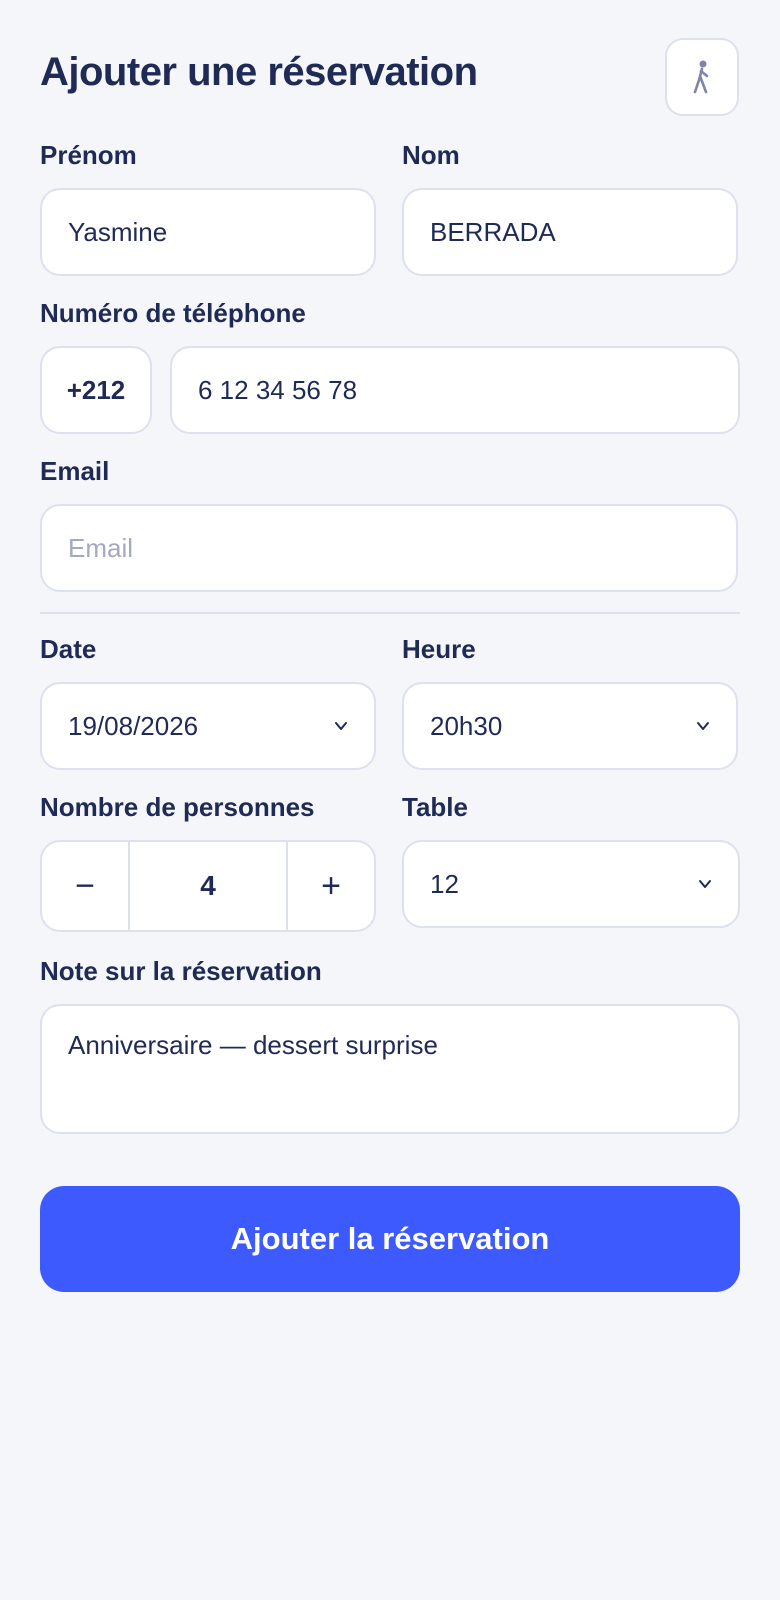 This screenshot has width=780, height=1600. I want to click on add-reservation-button: Ajouter la réservation, so click(390, 1239).